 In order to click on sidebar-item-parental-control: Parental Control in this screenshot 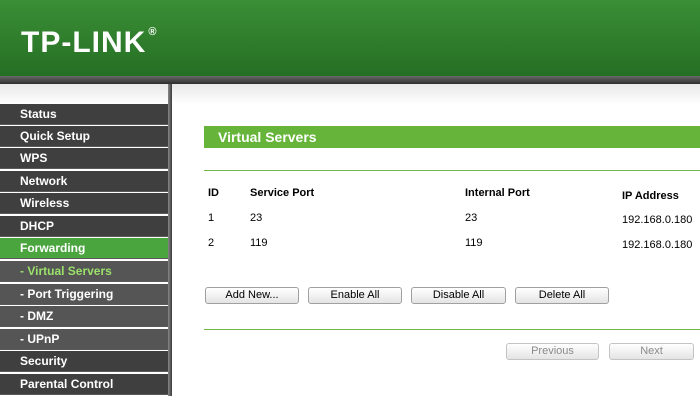, I will do `click(84, 384)`.